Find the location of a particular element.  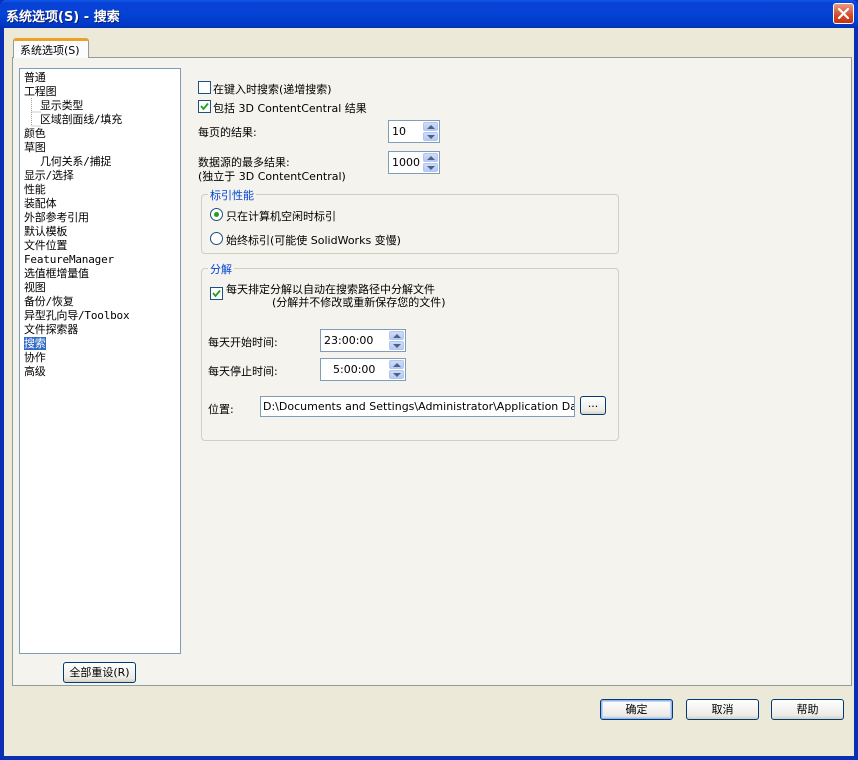

reset-all-button: 全部重设(R) is located at coordinates (99, 672).